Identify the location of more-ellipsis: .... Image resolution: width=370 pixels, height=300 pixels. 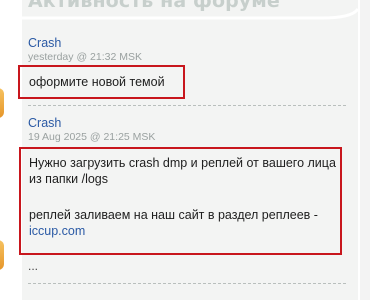
(33, 266).